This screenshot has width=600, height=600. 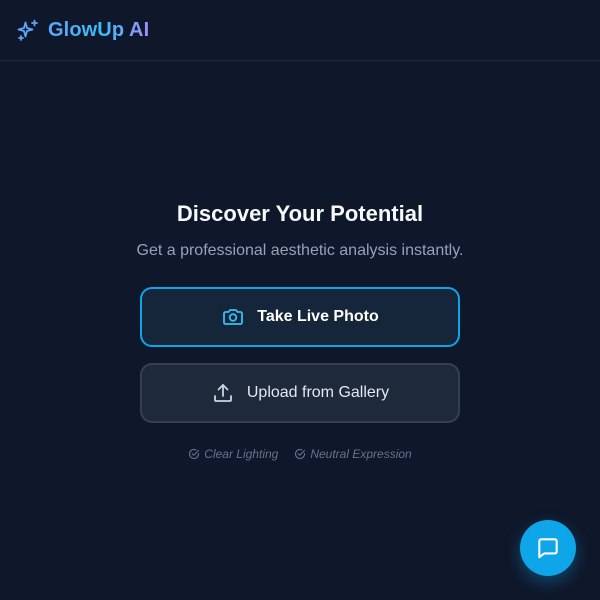 What do you see at coordinates (318, 392) in the screenshot?
I see `upload-from-gallery-label: Upload from Gallery` at bounding box center [318, 392].